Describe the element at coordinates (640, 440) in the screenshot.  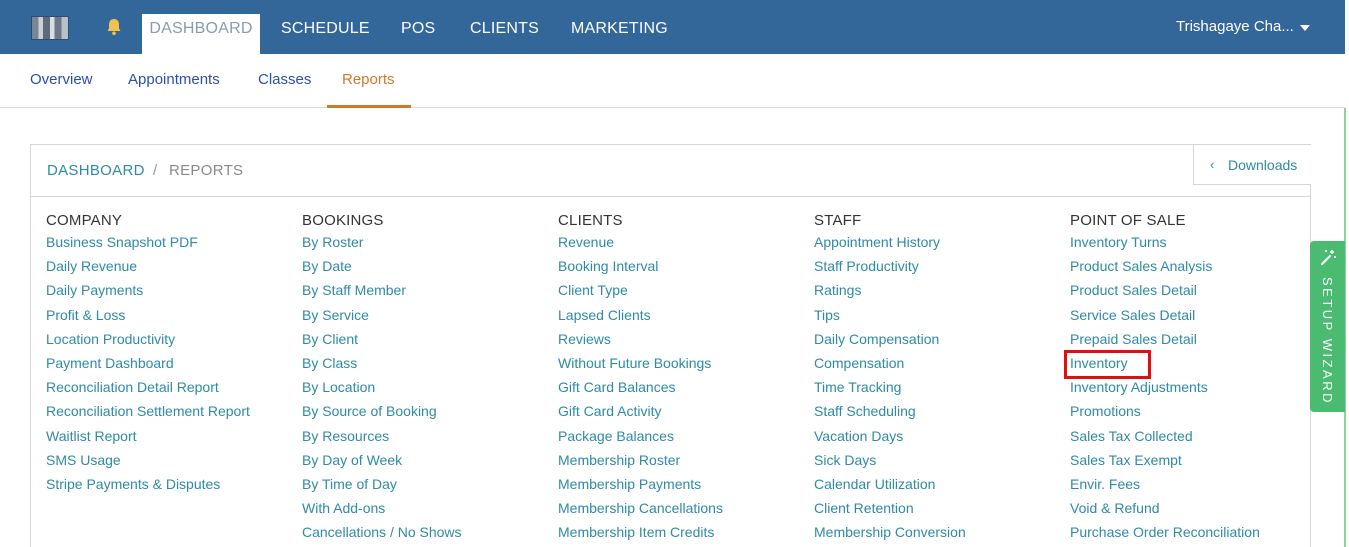
I see `report-link: Package Balances` at that location.